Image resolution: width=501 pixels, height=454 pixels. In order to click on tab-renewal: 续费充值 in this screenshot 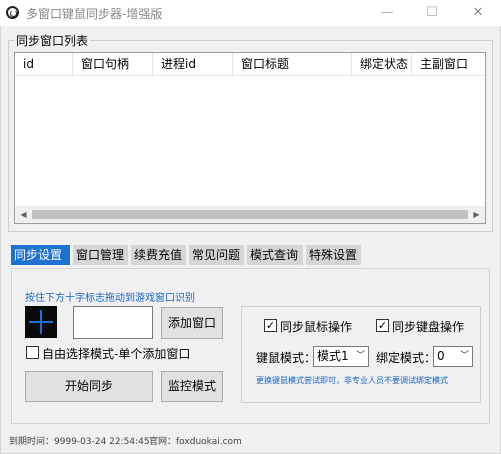, I will do `click(158, 255)`.